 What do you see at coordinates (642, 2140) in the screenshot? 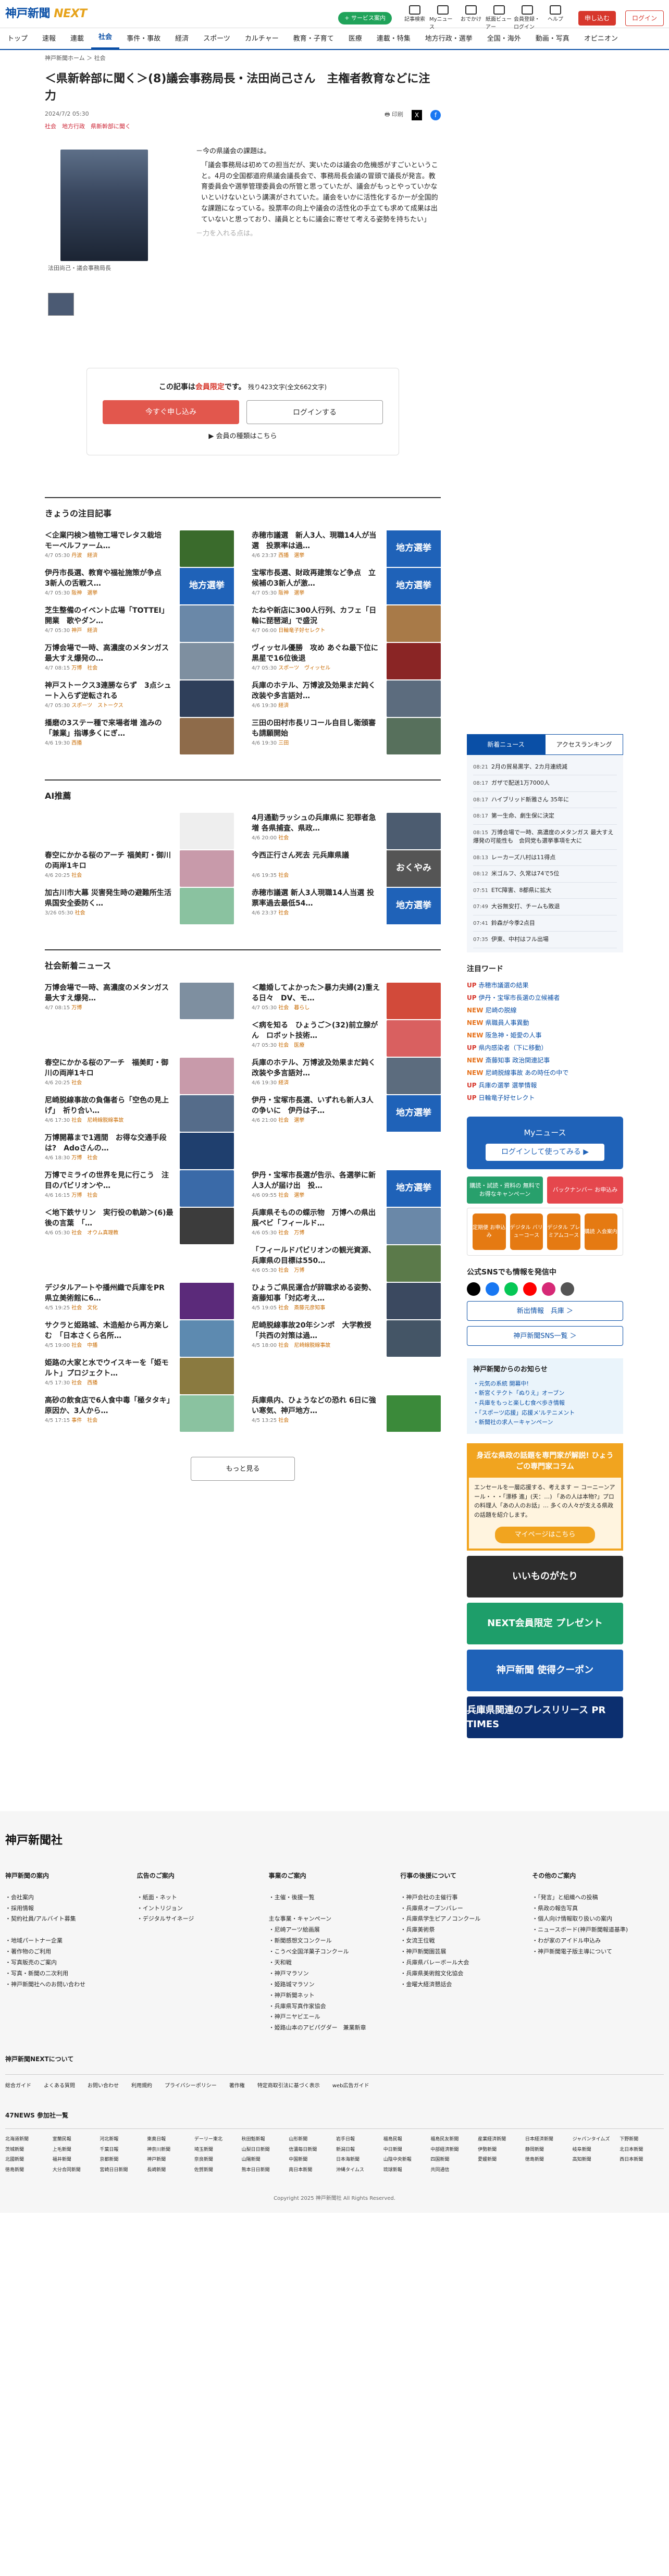
I see `footer-47-link: 下野新聞` at bounding box center [642, 2140].